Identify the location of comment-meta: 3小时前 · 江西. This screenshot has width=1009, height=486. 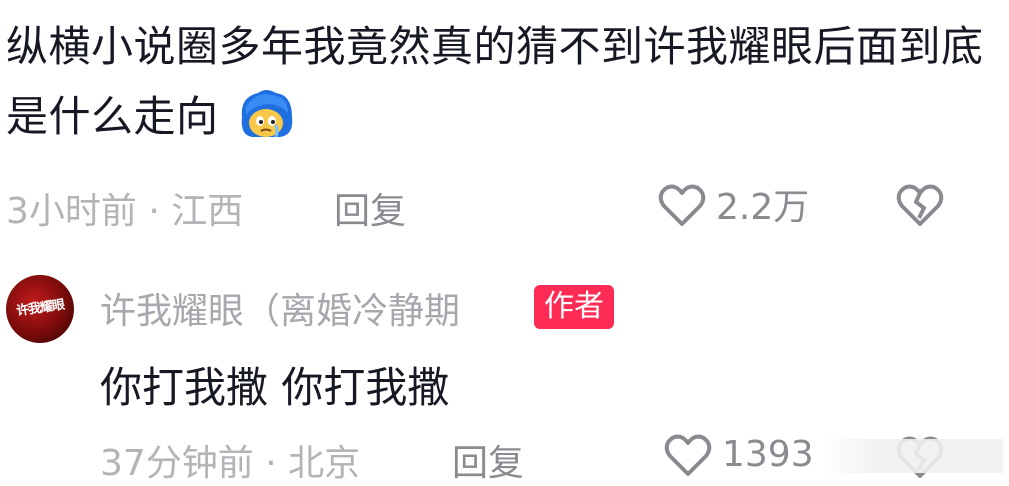
(124, 208).